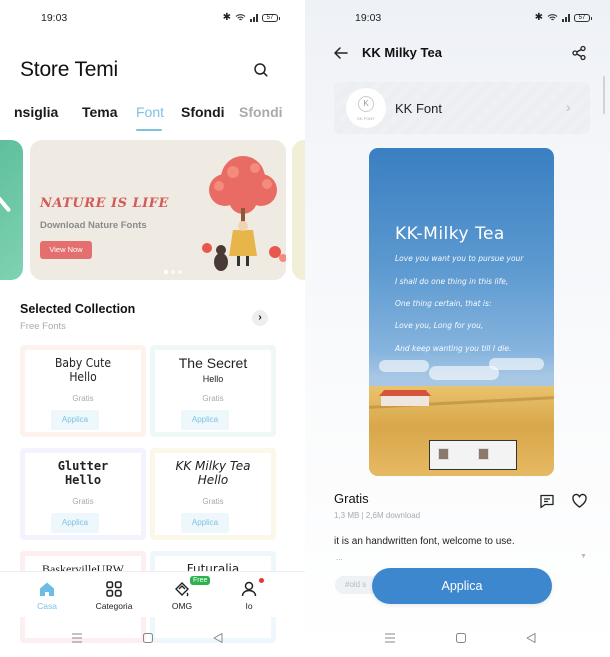 The height and width of the screenshot is (657, 610). What do you see at coordinates (452, 281) in the screenshot?
I see `preview-line: I shall do one thing in this life,` at bounding box center [452, 281].